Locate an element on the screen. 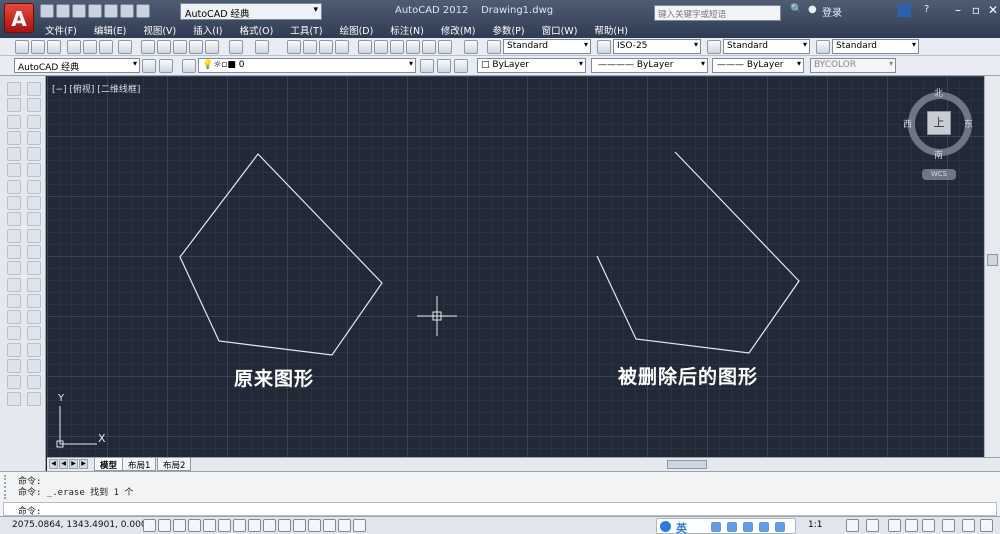 The width and height of the screenshot is (1000, 534). menu-tools: 工具(T) is located at coordinates (306, 29).